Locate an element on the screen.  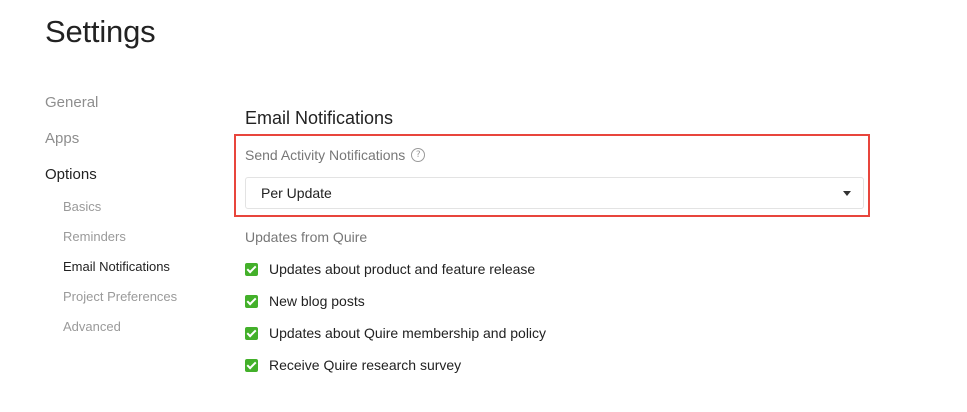
checkbox-row-research-survey: Receive Quire research survey is located at coordinates (353, 365).